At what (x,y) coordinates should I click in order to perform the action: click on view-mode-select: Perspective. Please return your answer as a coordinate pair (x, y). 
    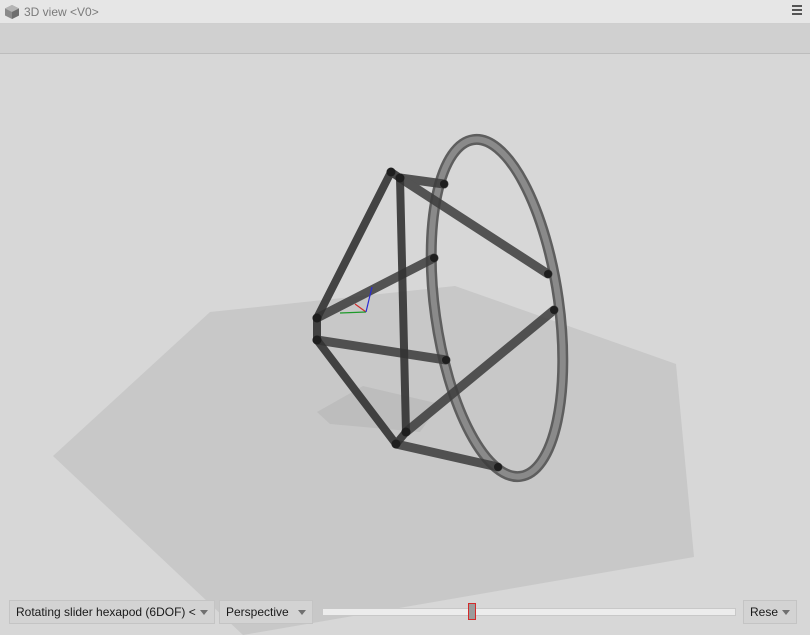
    Looking at the image, I should click on (266, 612).